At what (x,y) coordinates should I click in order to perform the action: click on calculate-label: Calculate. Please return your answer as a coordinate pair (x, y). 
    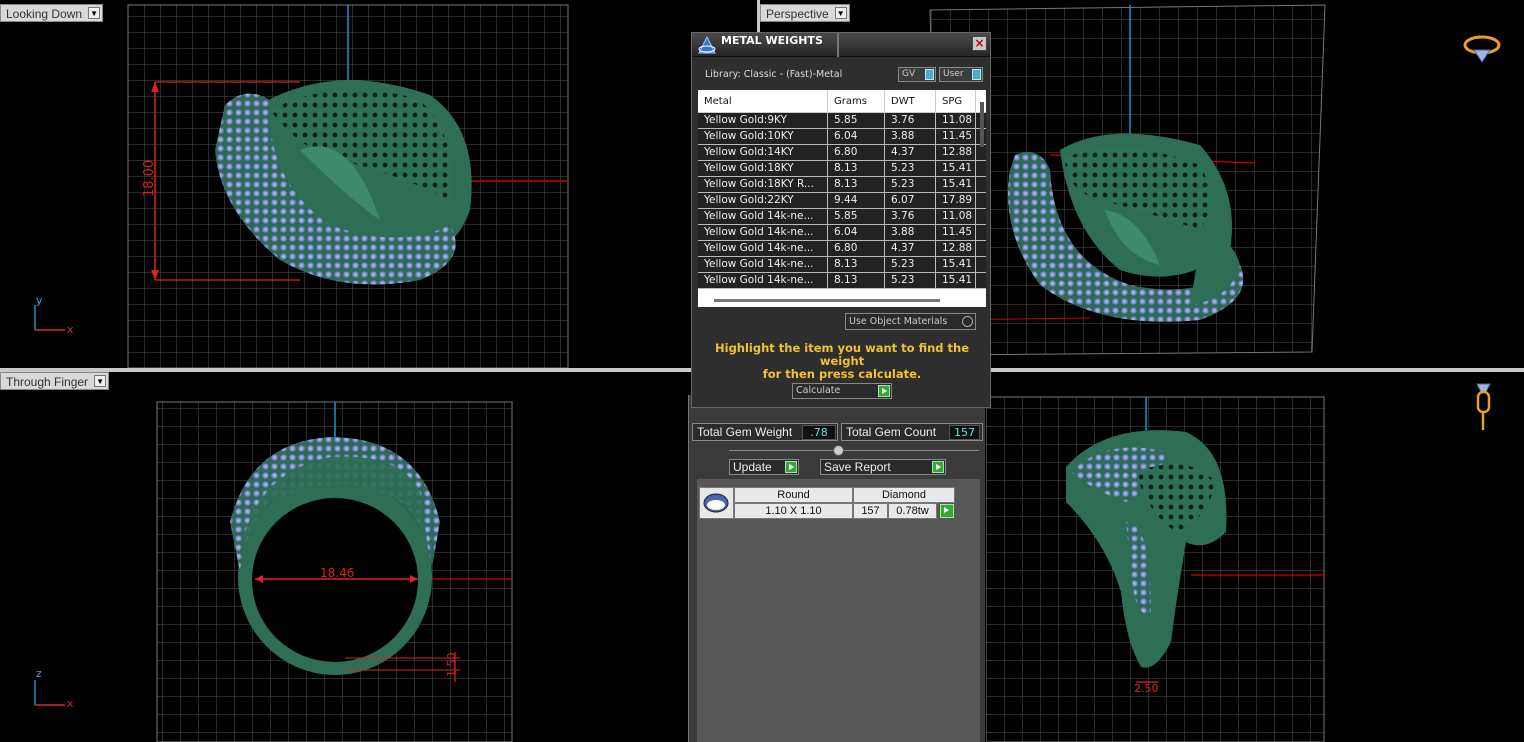
    Looking at the image, I should click on (818, 390).